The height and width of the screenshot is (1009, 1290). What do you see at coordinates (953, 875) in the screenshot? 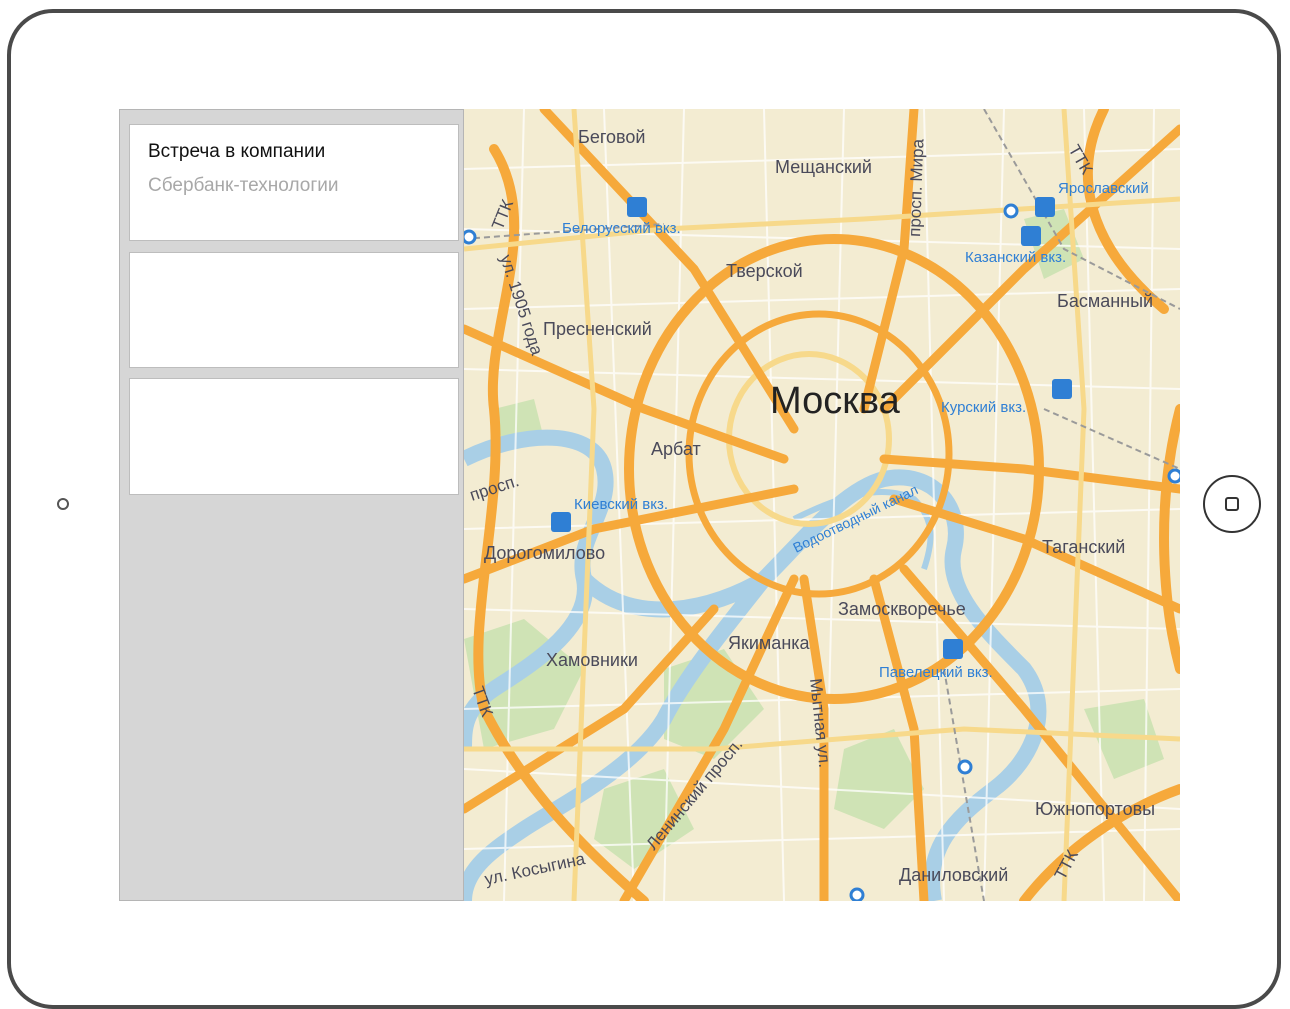
I see `district-label: Даниловский` at bounding box center [953, 875].